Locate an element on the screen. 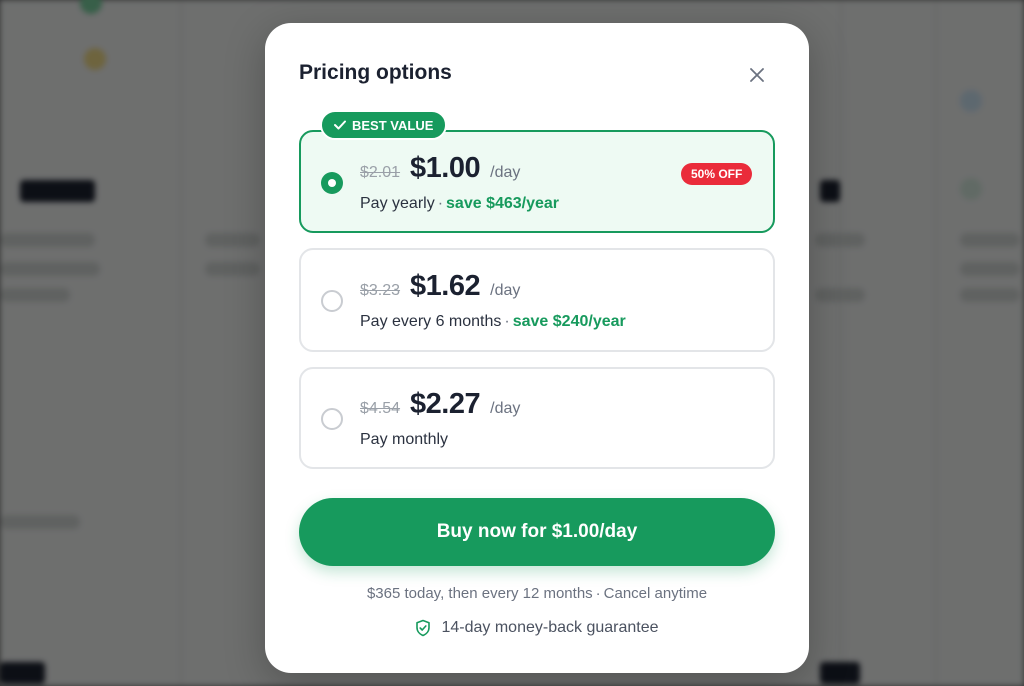 The width and height of the screenshot is (1024, 686). plan-description: Pay yearly · save $463/year is located at coordinates (459, 204).